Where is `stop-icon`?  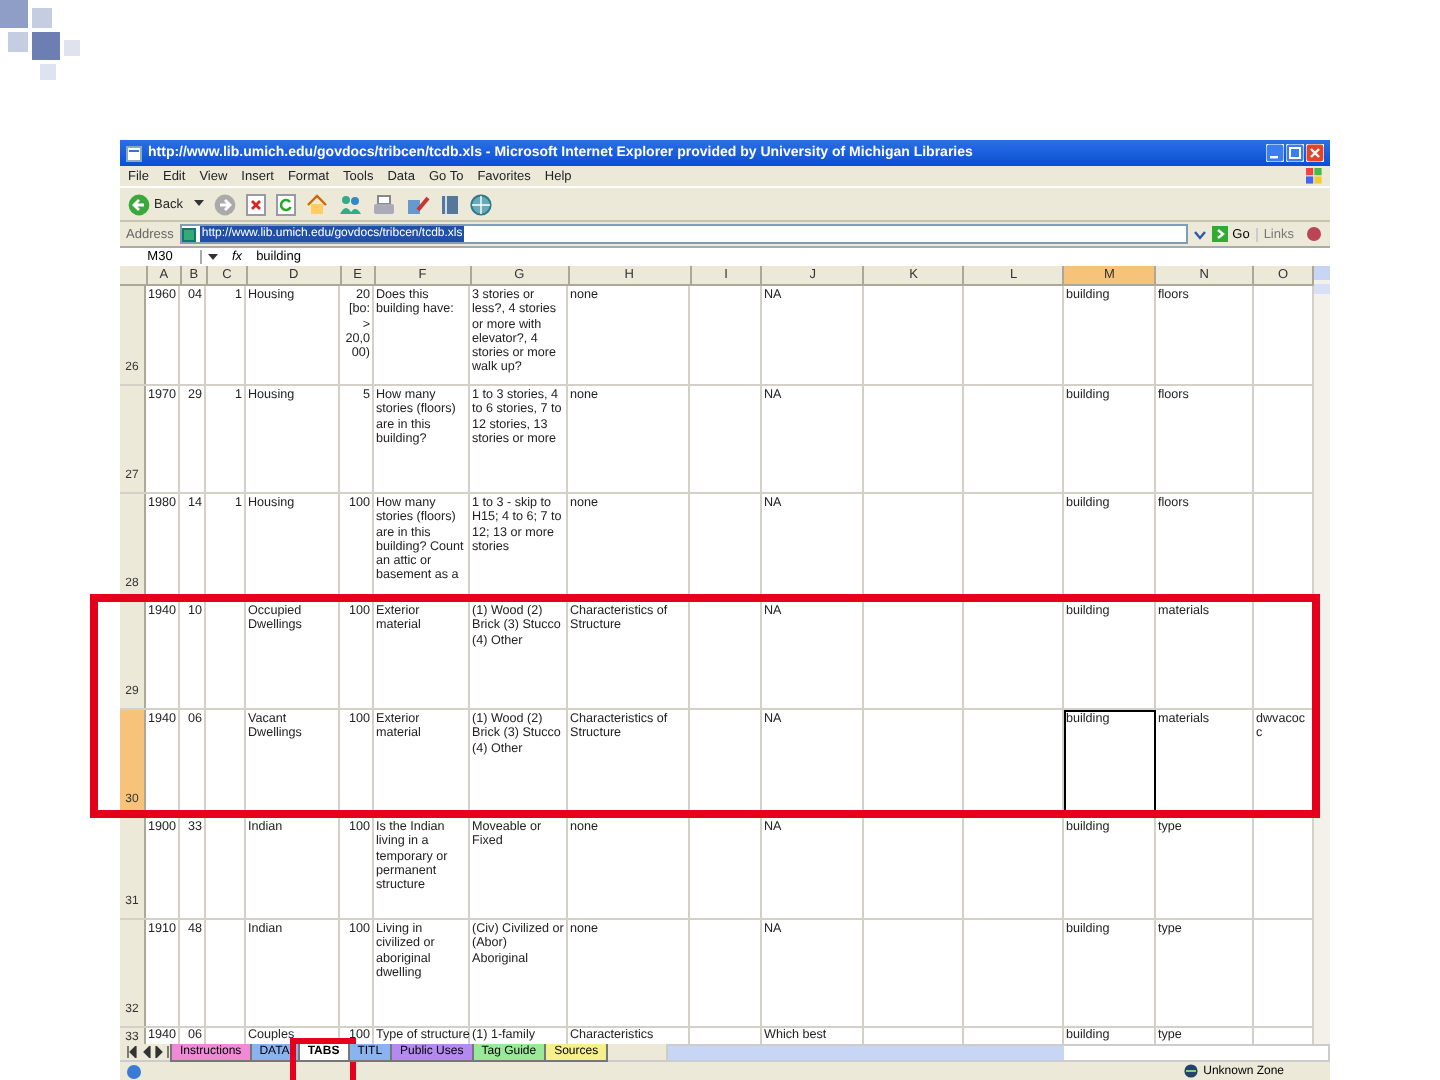
stop-icon is located at coordinates (256, 204).